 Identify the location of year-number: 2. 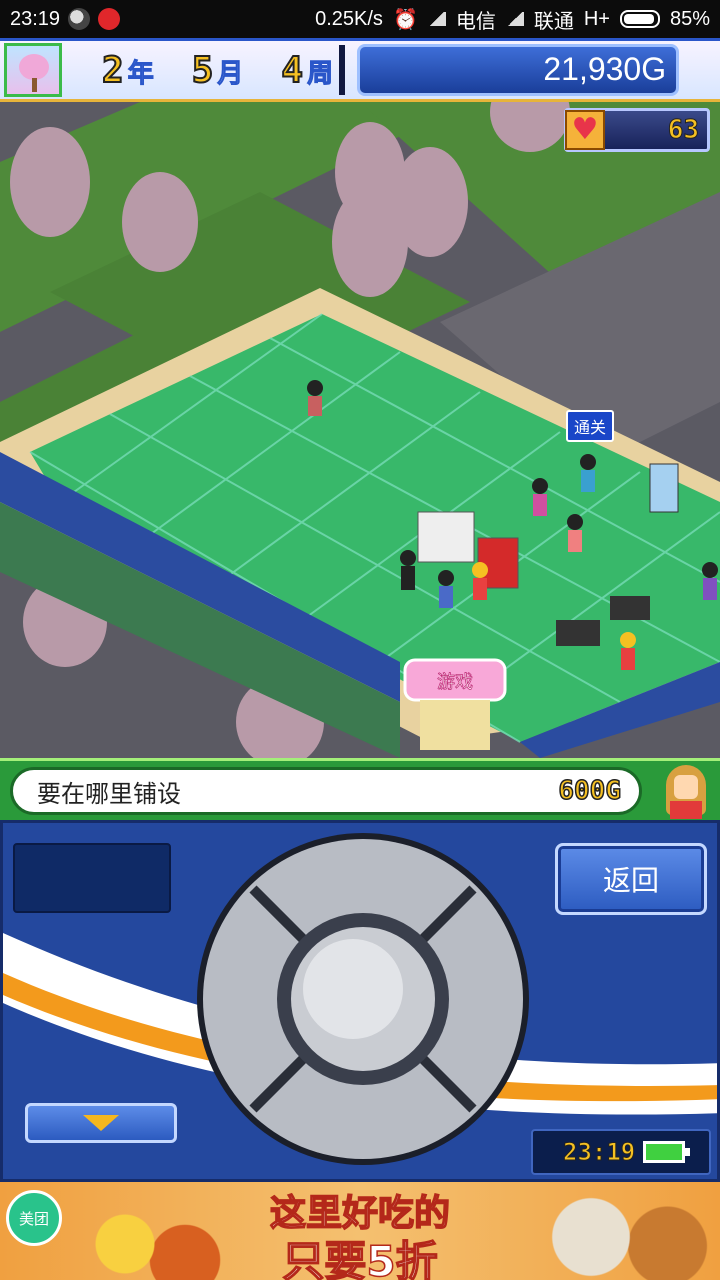
(113, 70).